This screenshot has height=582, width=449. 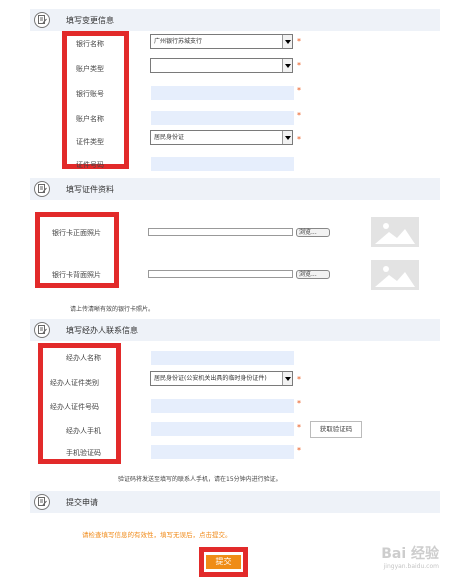 What do you see at coordinates (200, 479) in the screenshot?
I see `verification-note: 验证码将发送至填写的联系人手机，请在15分钟内进行验证。` at bounding box center [200, 479].